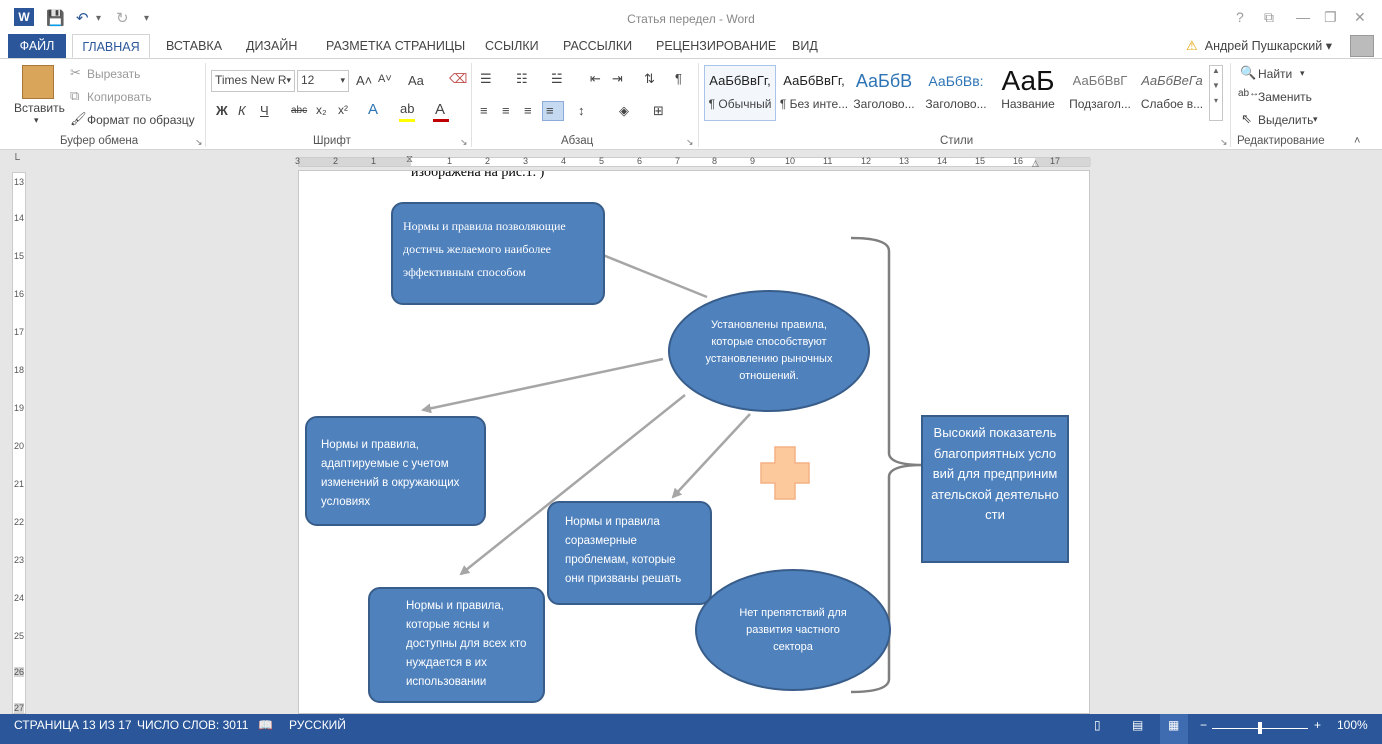 The image size is (1382, 744). I want to click on right-indent-marker-icon: △, so click(1035, 163).